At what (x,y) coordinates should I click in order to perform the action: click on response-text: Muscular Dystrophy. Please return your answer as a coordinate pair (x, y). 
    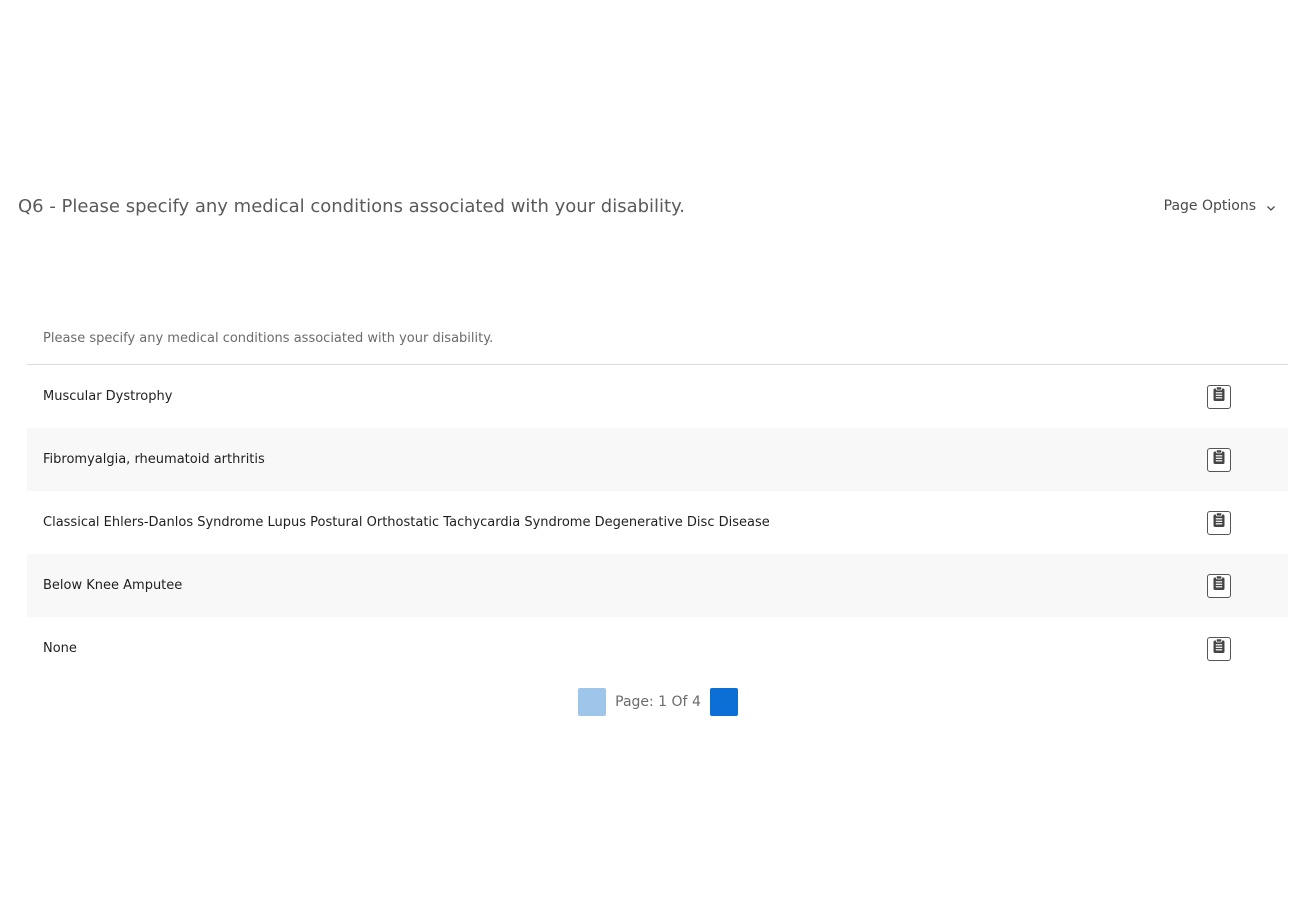
    Looking at the image, I should click on (108, 396).